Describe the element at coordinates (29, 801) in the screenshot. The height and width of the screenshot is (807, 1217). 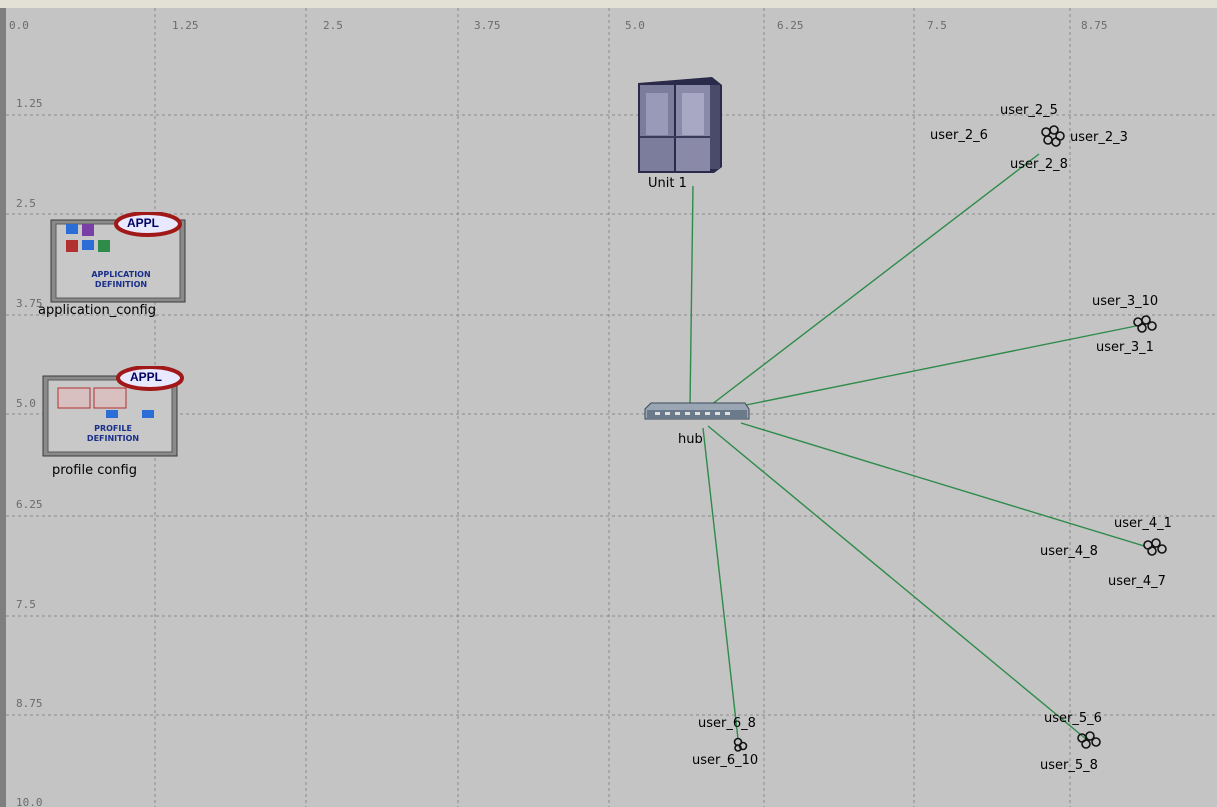
I see `y-tick-8: 10.0` at that location.